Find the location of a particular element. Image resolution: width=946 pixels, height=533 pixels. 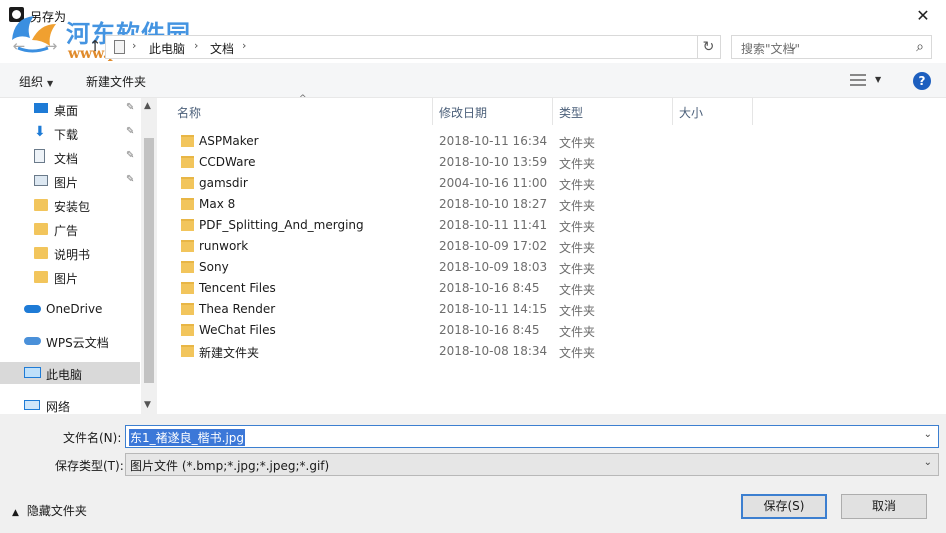

column-header-date: 修改日期 is located at coordinates (493, 111).